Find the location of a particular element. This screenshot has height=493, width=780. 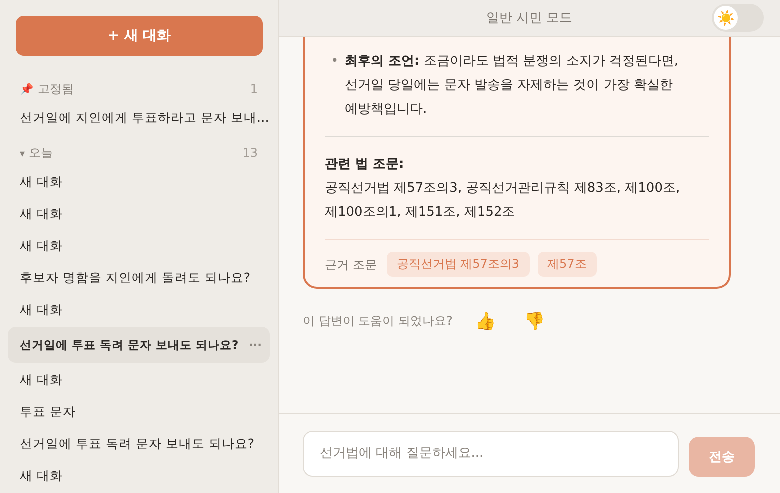

sources-label: 근거 조문 is located at coordinates (351, 265).